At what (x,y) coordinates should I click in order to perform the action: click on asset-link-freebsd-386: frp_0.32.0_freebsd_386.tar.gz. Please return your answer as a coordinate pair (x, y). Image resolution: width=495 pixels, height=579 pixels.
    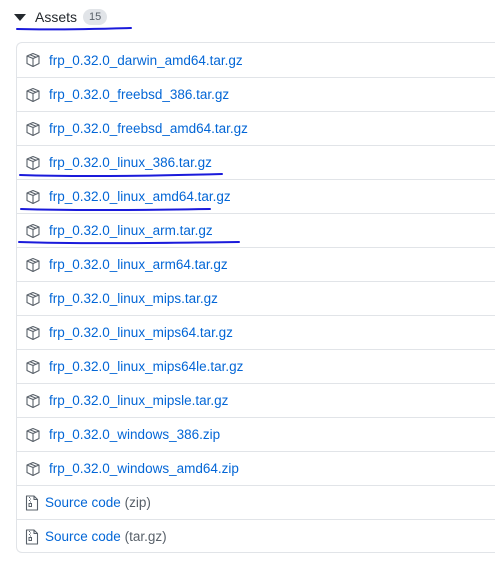
    Looking at the image, I should click on (139, 94).